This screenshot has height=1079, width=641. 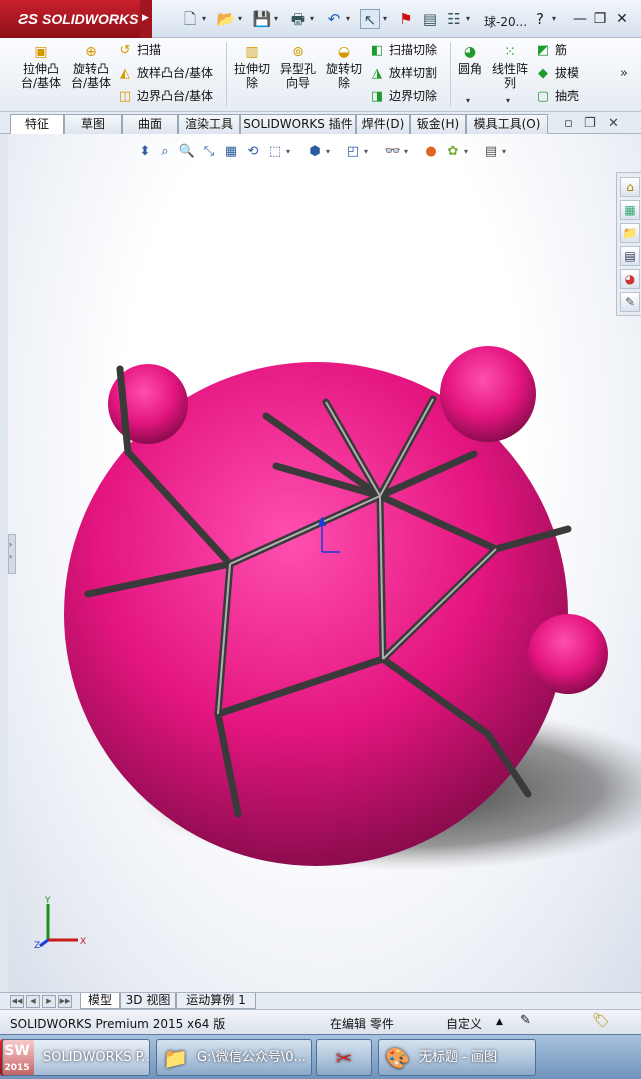 I want to click on first-tab-icon: ◀◀, so click(x=17, y=1001).